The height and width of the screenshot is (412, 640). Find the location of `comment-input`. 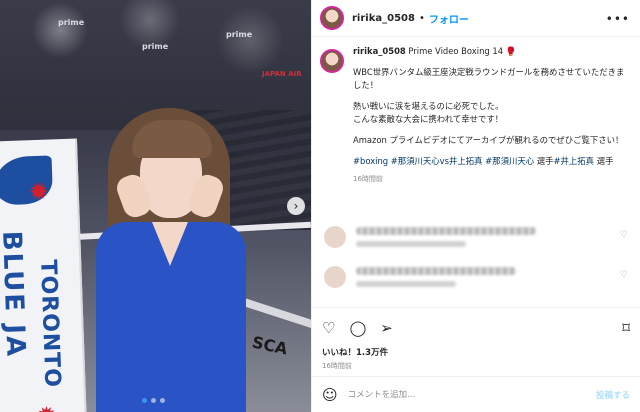

comment-input is located at coordinates (457, 394).